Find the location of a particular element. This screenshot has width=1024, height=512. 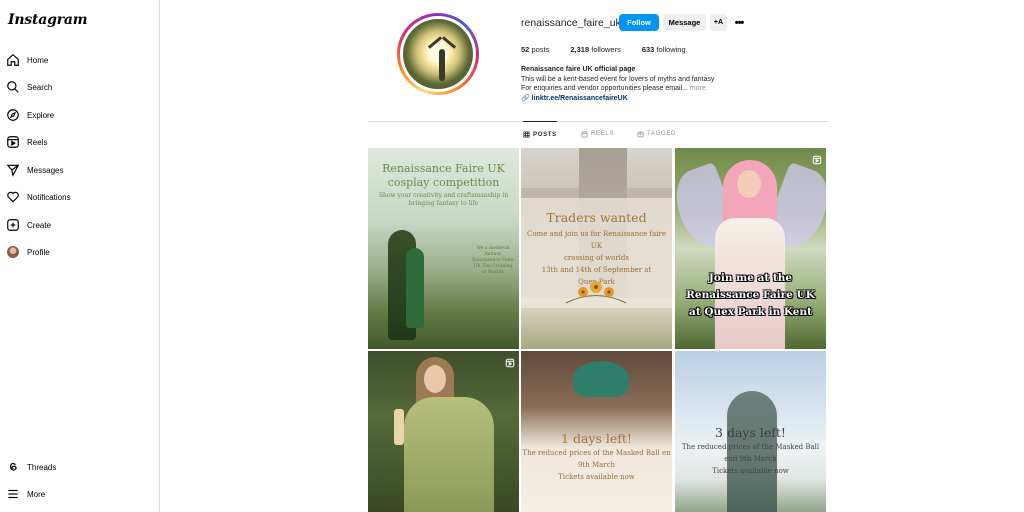

stat-posts: 52 posts is located at coordinates (535, 49).